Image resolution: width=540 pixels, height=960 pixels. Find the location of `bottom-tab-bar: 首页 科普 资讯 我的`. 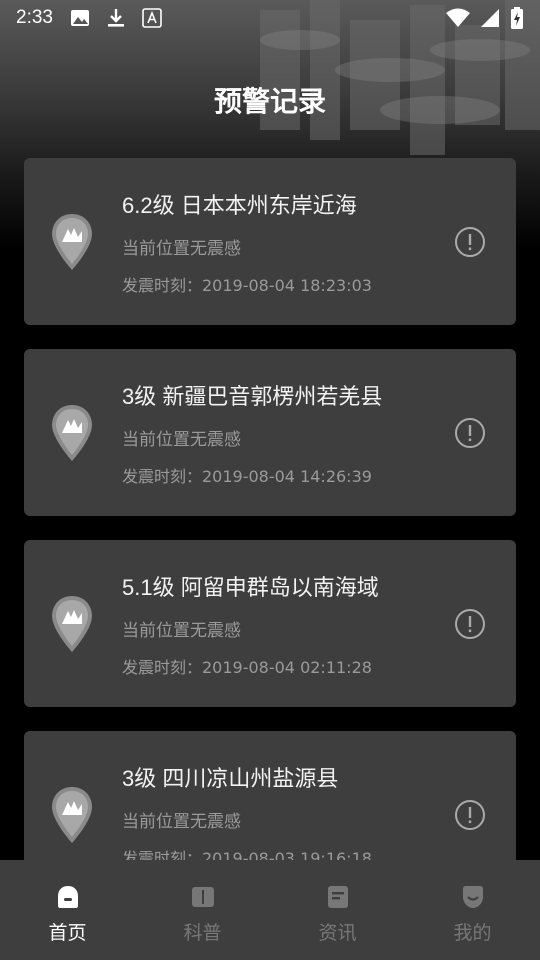

bottom-tab-bar: 首页 科普 资讯 我的 is located at coordinates (270, 910).